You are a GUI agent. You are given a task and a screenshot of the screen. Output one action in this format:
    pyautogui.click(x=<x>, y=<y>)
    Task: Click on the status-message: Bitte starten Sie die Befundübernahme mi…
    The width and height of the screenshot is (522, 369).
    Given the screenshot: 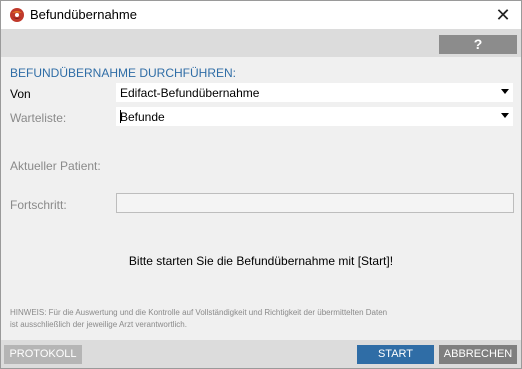 What is the action you would take?
    pyautogui.click(x=261, y=261)
    